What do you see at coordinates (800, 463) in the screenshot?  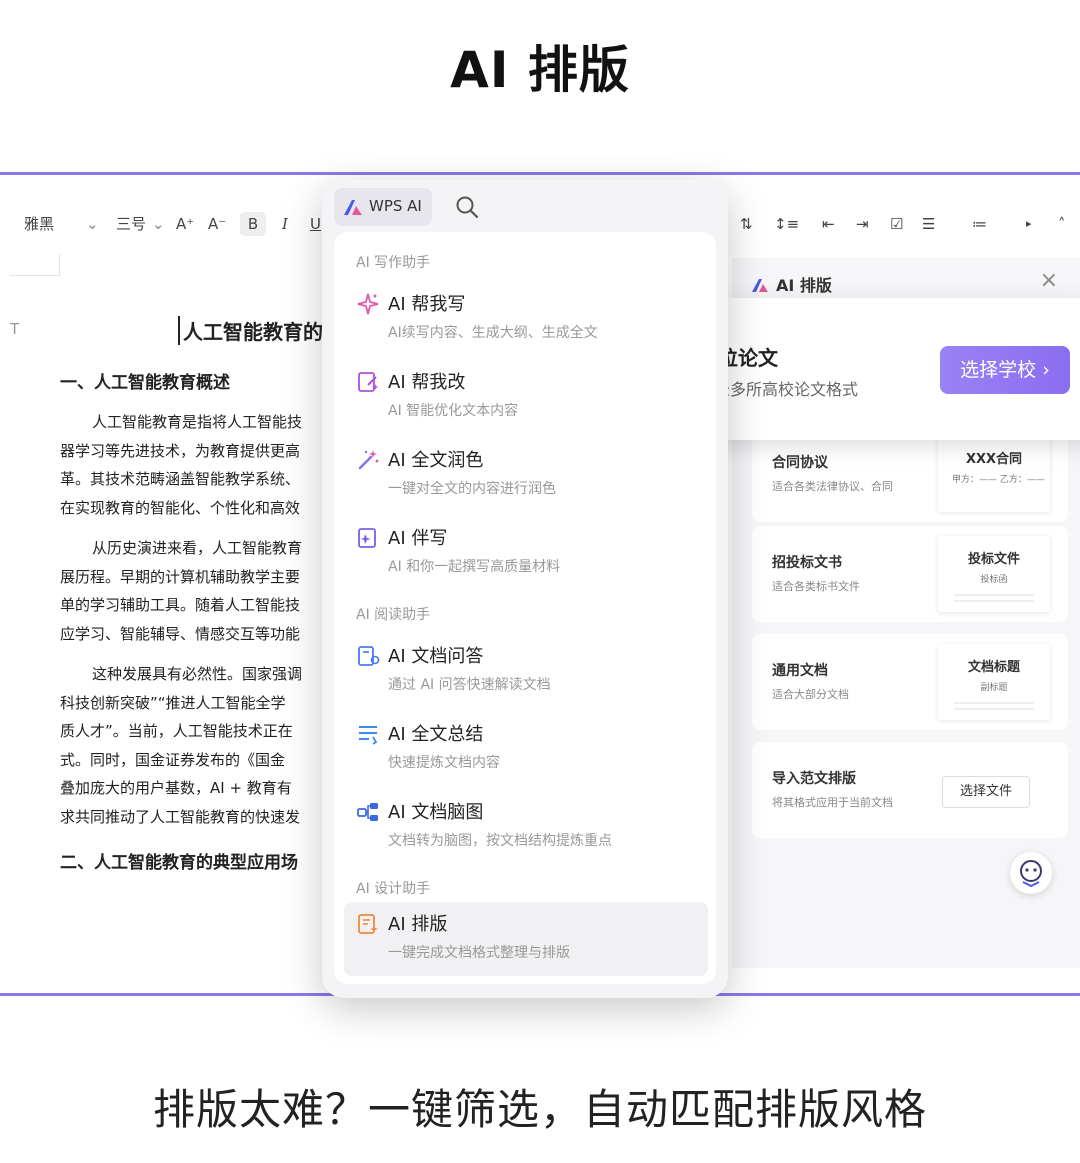 I see `template-name: 合同协议` at bounding box center [800, 463].